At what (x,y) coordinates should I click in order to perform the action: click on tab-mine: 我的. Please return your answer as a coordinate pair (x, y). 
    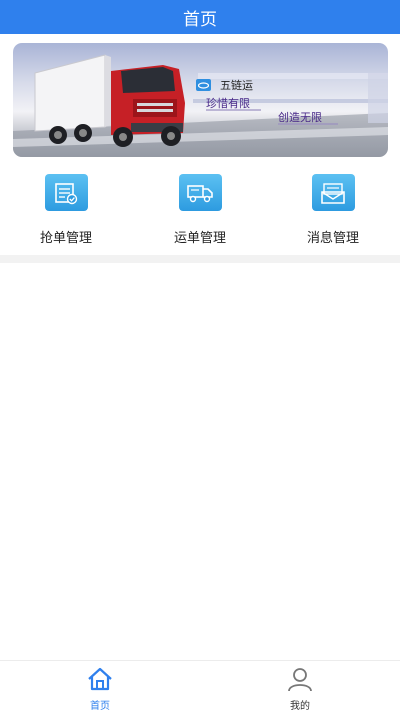
    Looking at the image, I should click on (300, 686).